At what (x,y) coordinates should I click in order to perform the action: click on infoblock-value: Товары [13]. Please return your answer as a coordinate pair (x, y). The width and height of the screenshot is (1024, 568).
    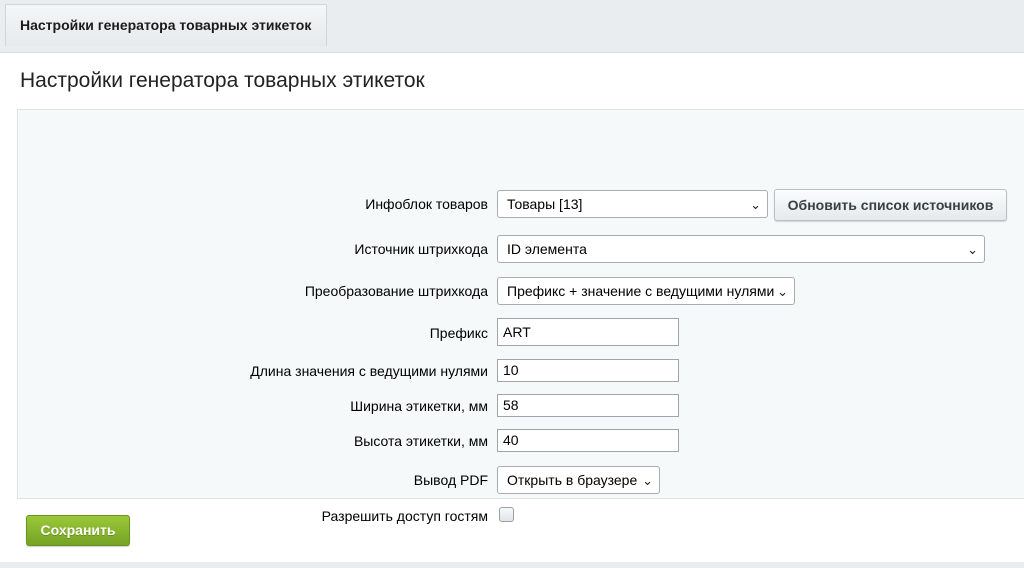
    Looking at the image, I should click on (545, 204).